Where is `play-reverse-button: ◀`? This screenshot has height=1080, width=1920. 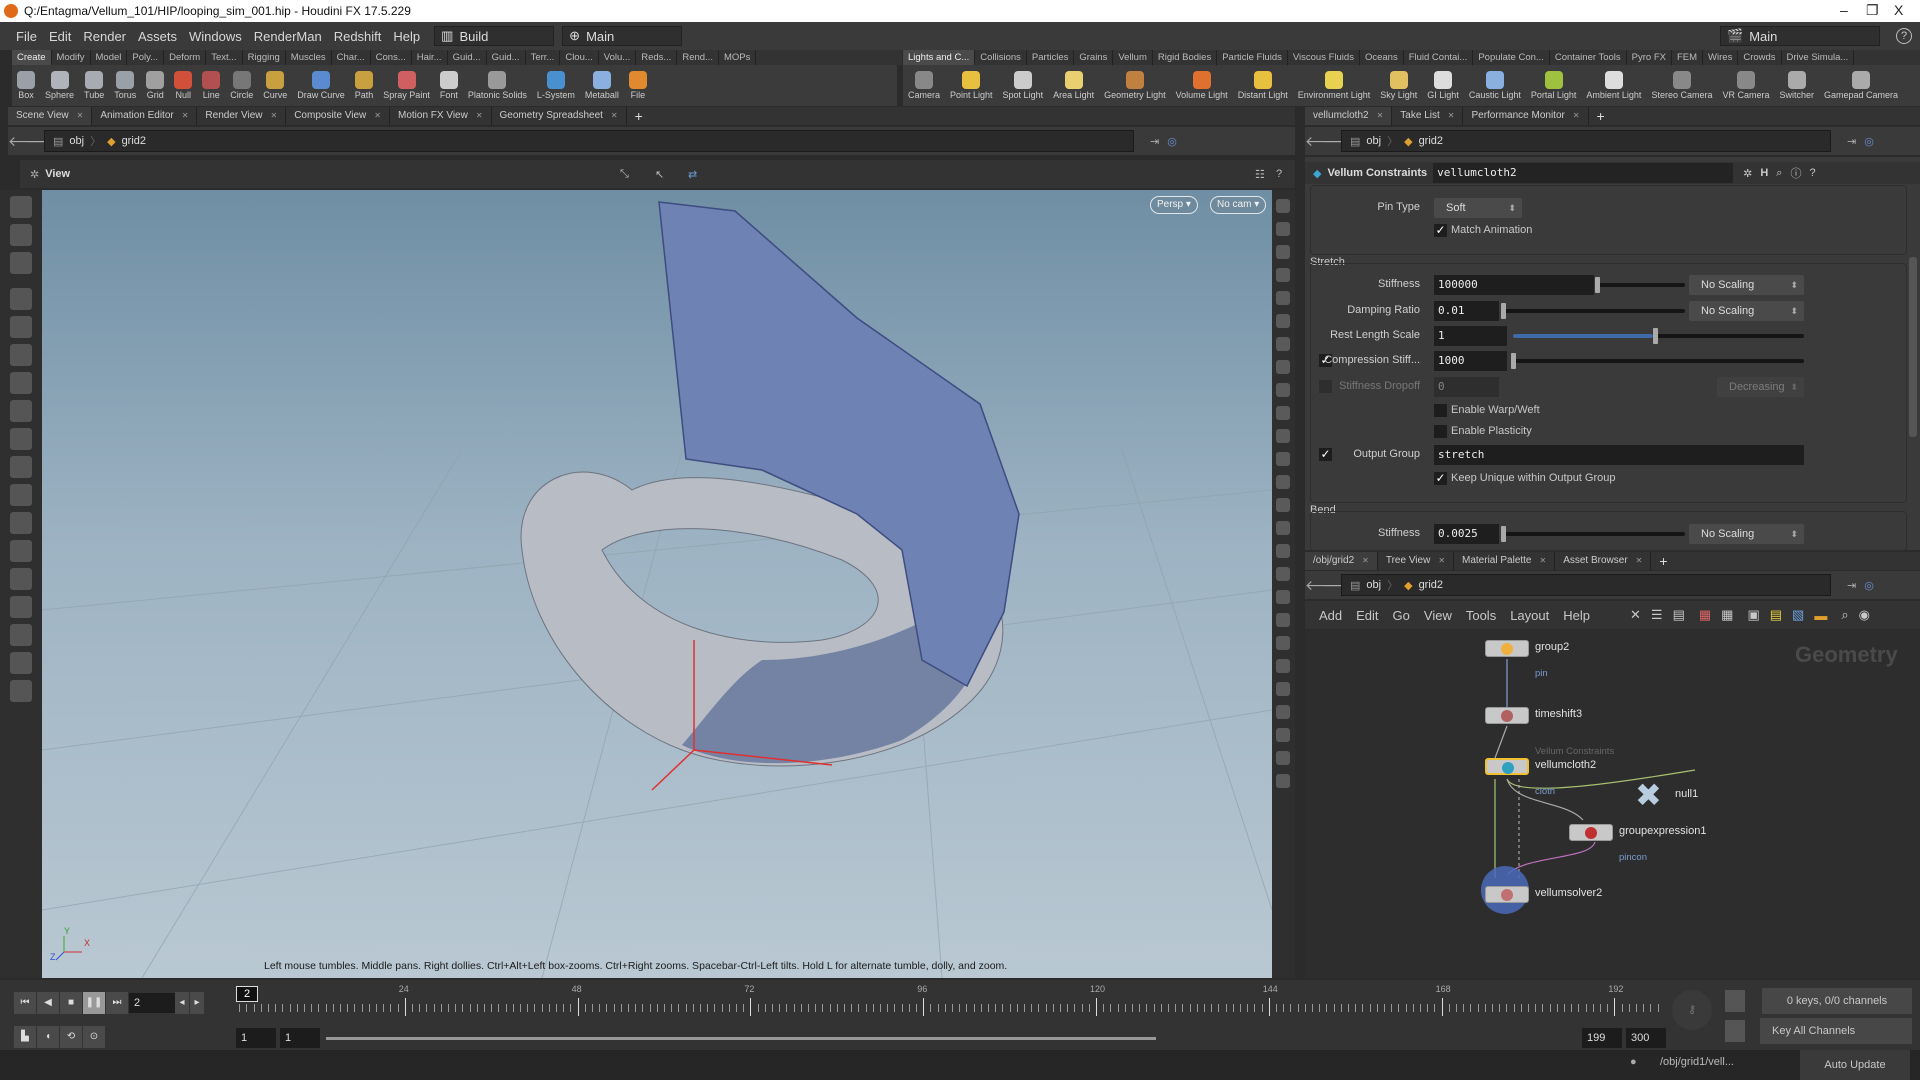 play-reverse-button: ◀ is located at coordinates (48, 1003).